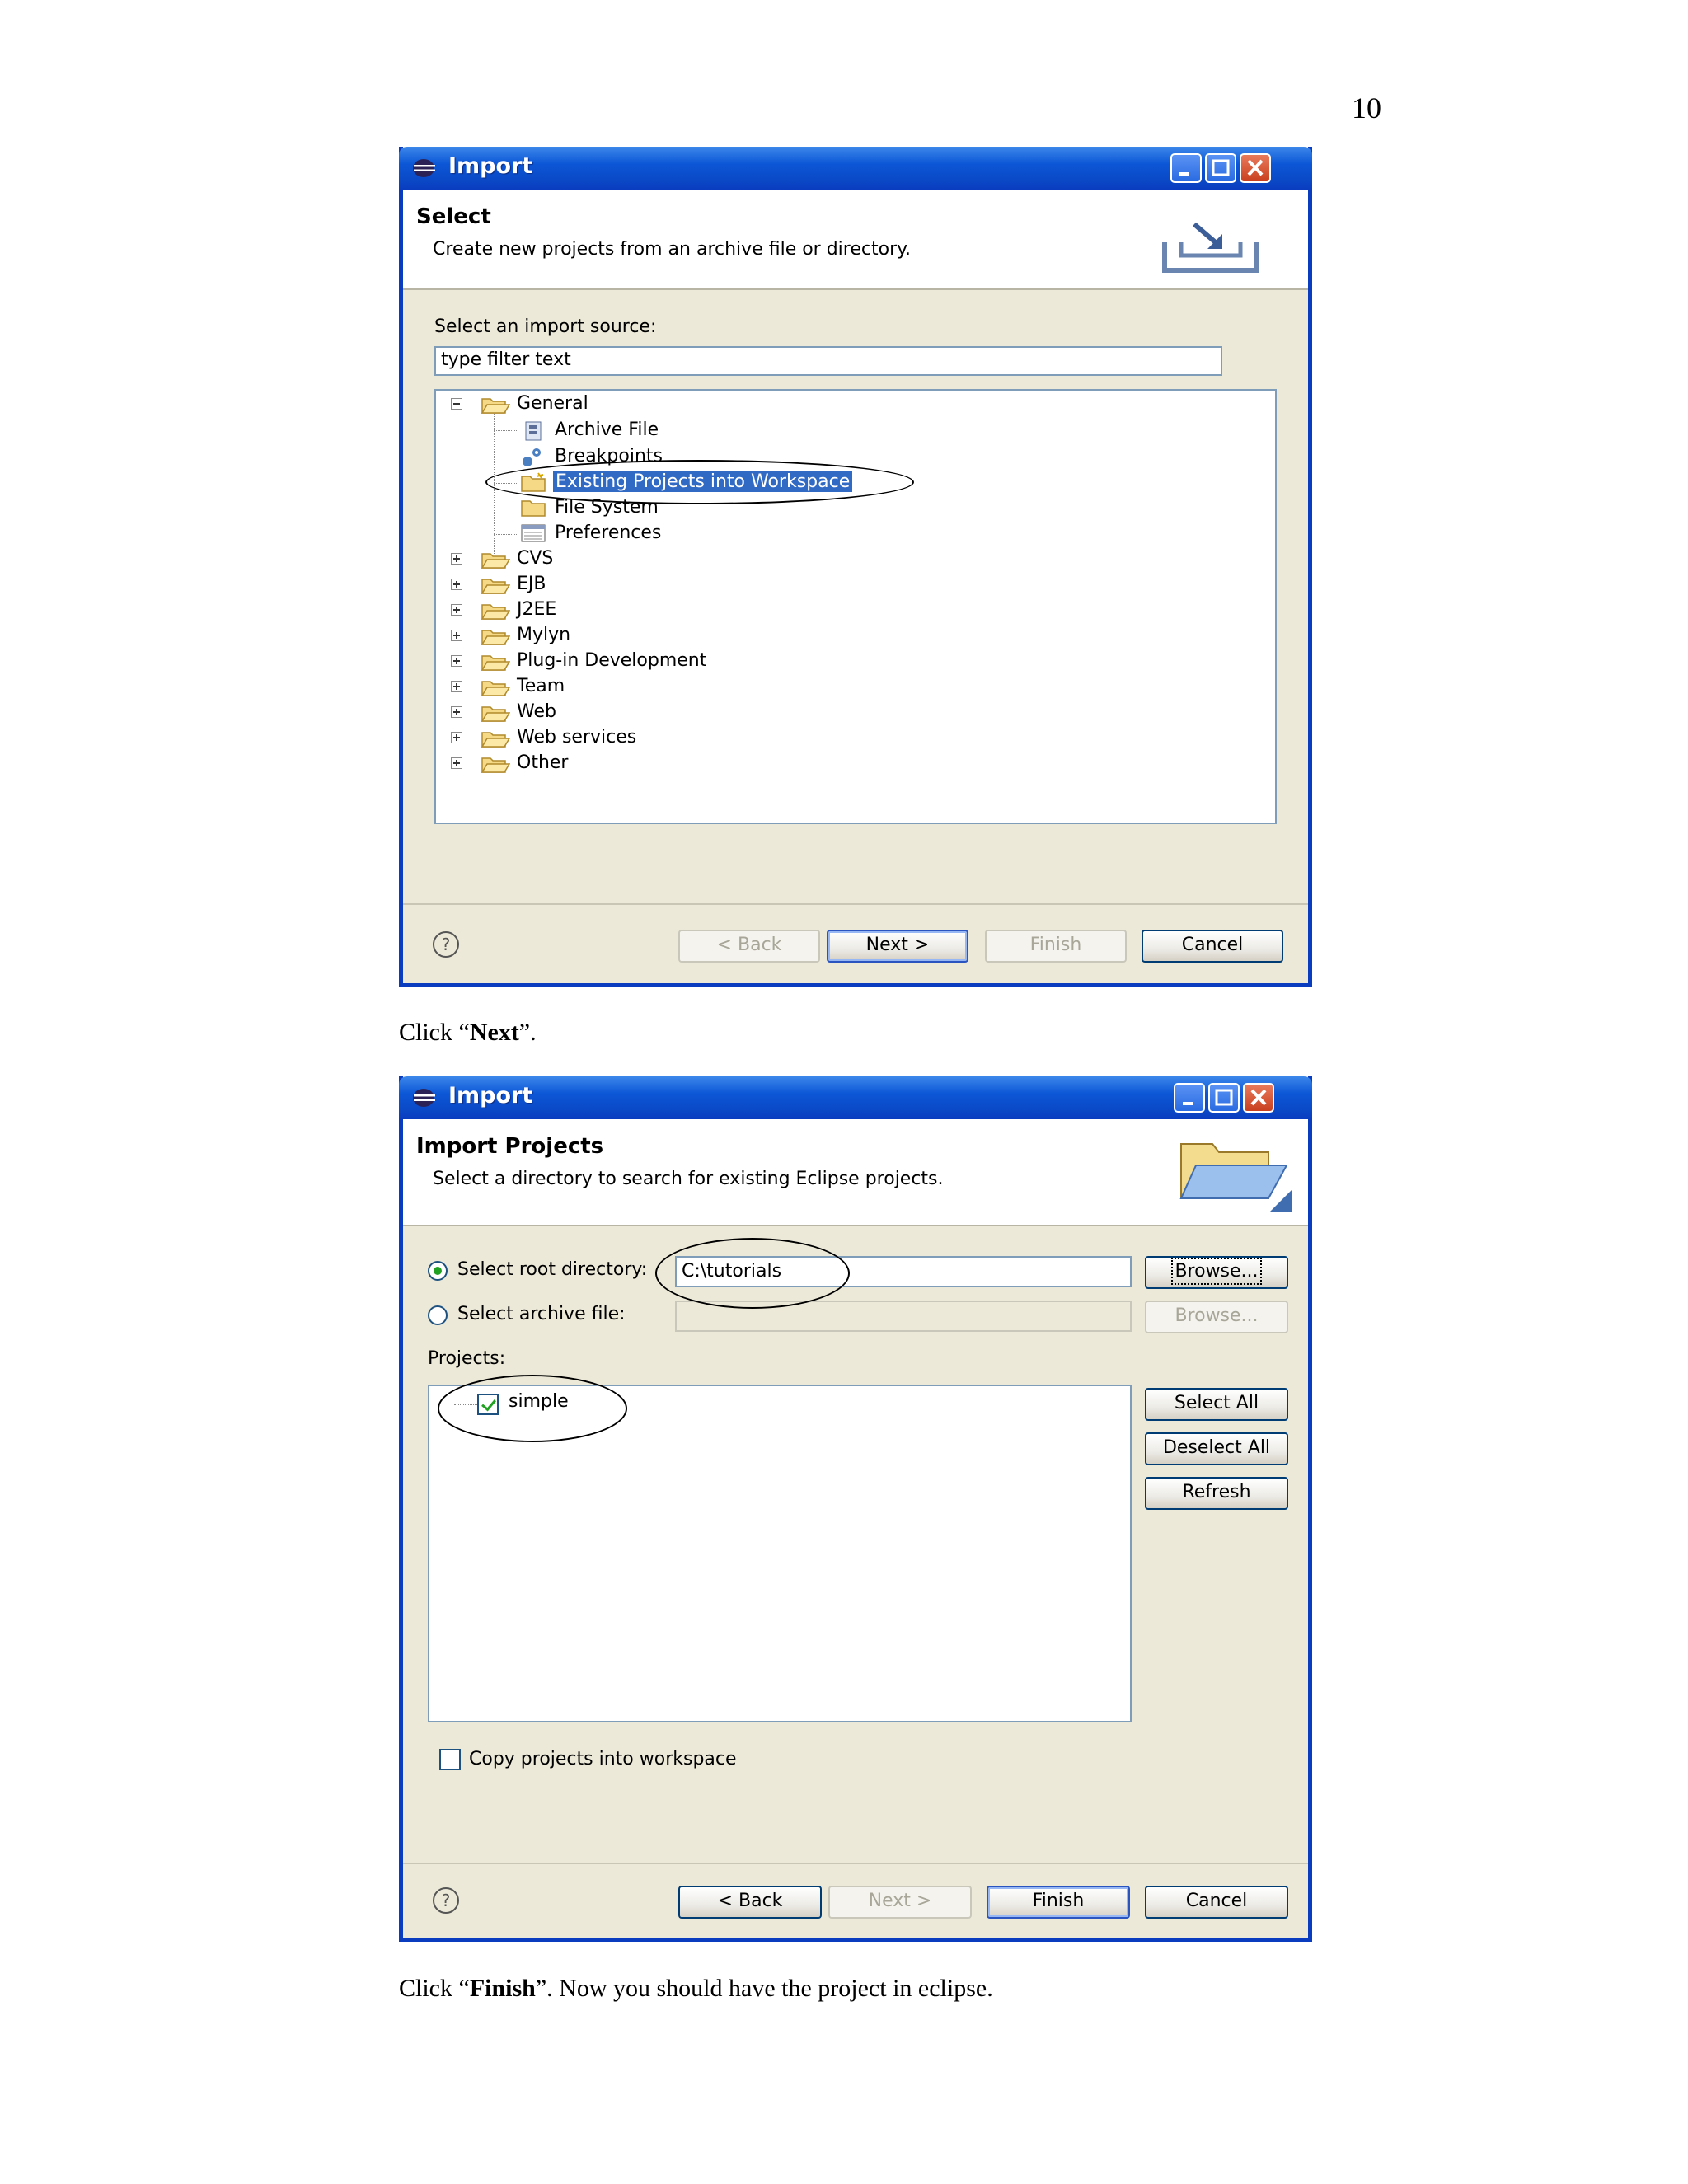 This screenshot has height=2184, width=1688. Describe the element at coordinates (467, 1358) in the screenshot. I see `projects-label: Projects:` at that location.